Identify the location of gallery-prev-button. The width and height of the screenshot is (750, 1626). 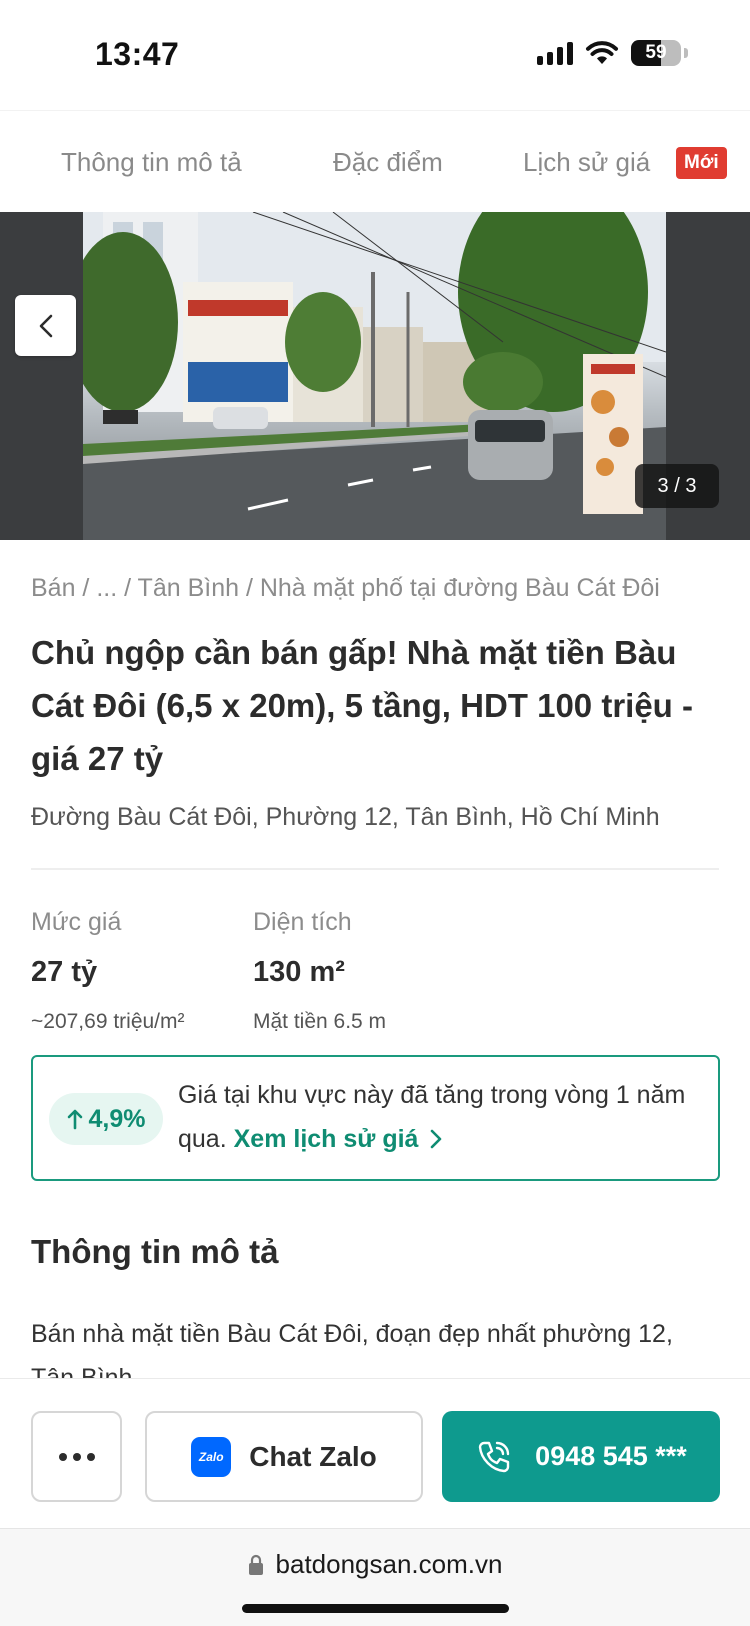
(45, 325).